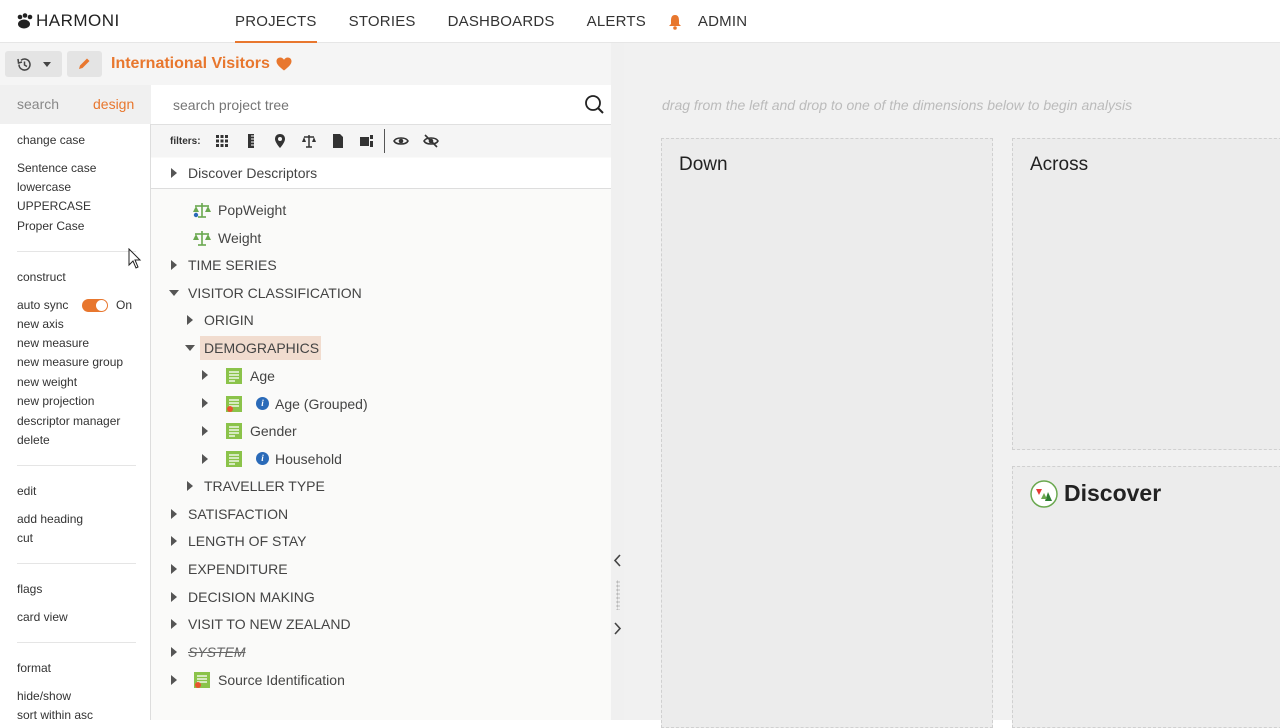  I want to click on descriptor-manager-option: descriptor manager, so click(68, 421).